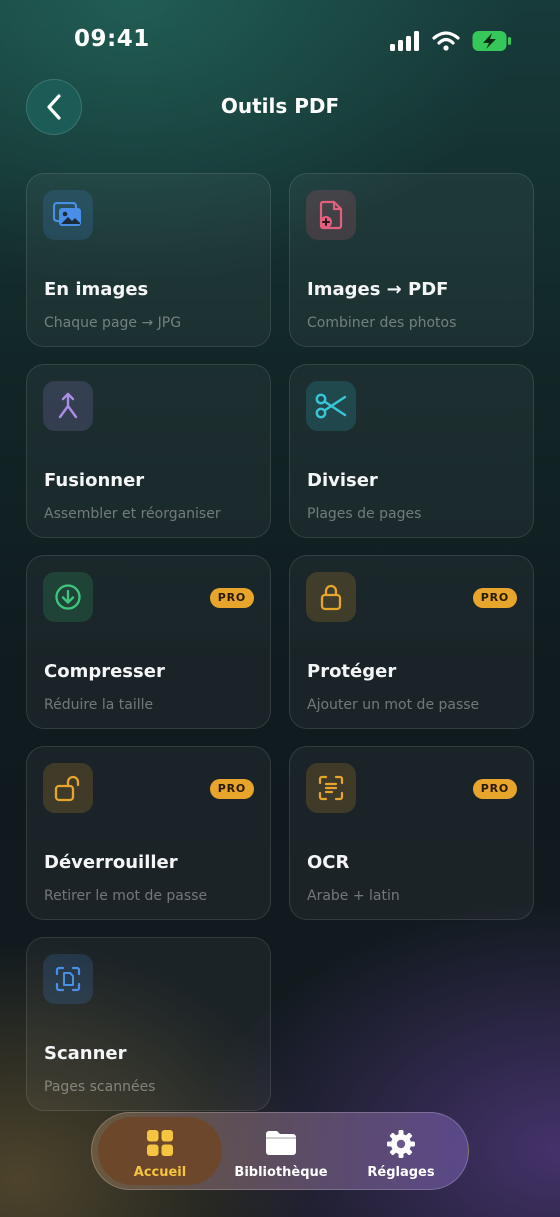 The height and width of the screenshot is (1217, 560). What do you see at coordinates (68, 788) in the screenshot?
I see `unlock-icon` at bounding box center [68, 788].